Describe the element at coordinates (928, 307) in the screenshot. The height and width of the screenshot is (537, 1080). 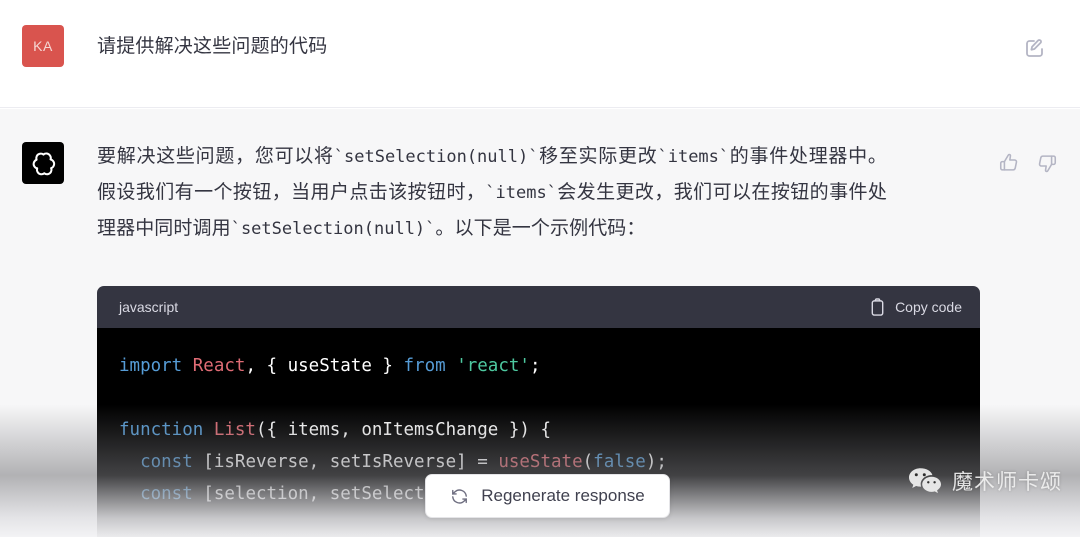
I see `copy-code-label: Copy code` at that location.